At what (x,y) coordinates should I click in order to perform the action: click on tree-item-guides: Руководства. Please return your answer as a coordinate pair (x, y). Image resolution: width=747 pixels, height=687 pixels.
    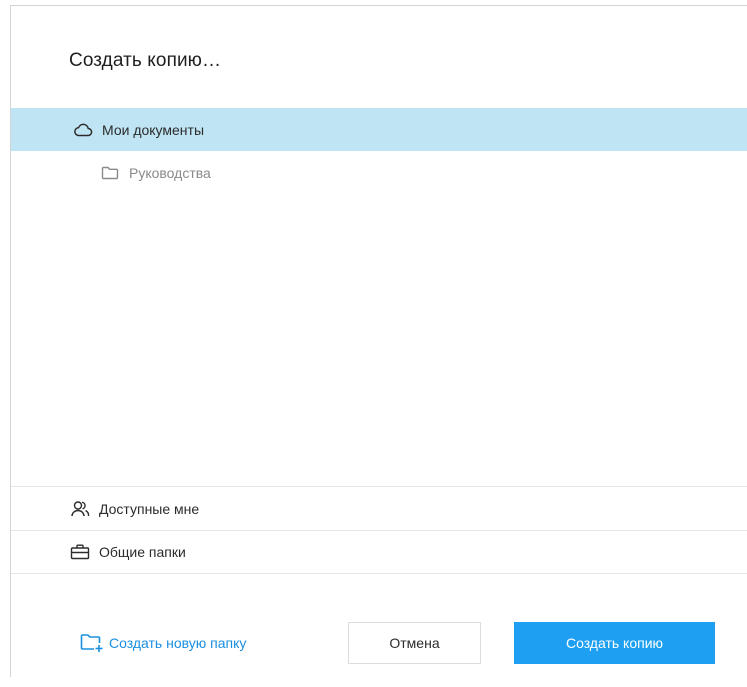
    Looking at the image, I should click on (379, 172).